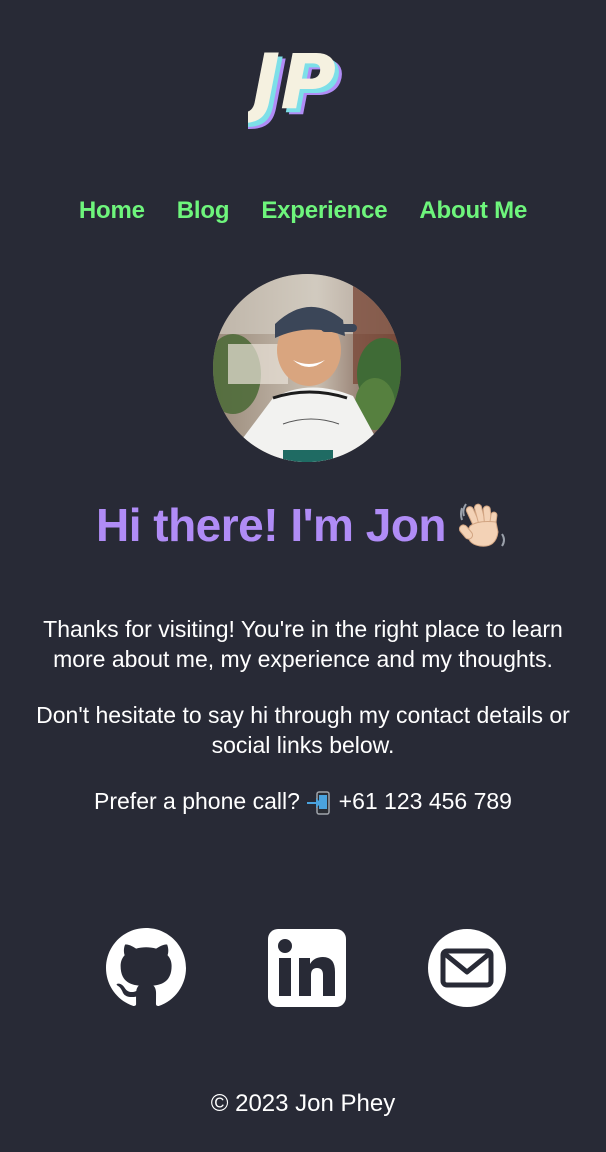 This screenshot has height=1152, width=606. What do you see at coordinates (197, 801) in the screenshot?
I see `phone-prefix: Prefer a phone call?` at bounding box center [197, 801].